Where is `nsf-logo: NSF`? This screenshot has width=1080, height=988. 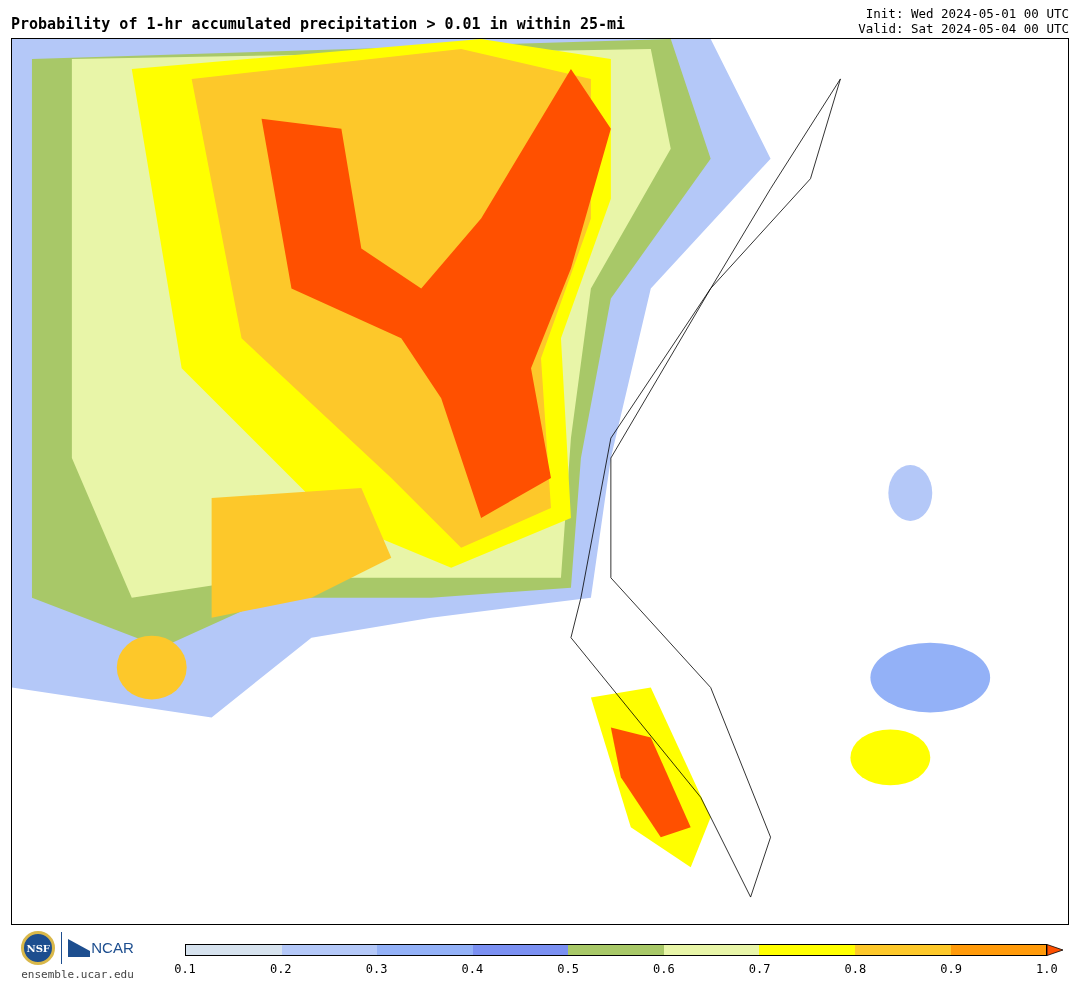
nsf-logo: NSF is located at coordinates (38, 948).